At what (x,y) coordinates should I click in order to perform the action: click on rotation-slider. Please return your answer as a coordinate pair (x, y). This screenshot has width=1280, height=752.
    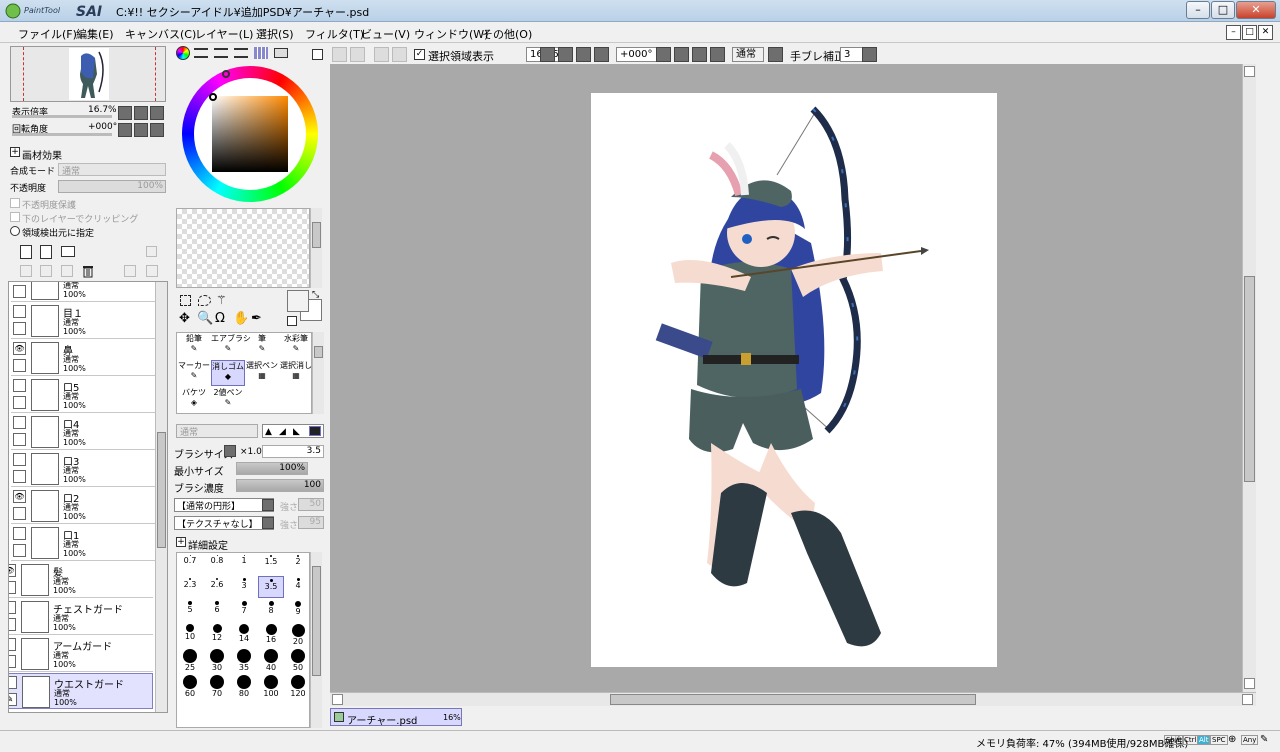
    Looking at the image, I should click on (62, 134).